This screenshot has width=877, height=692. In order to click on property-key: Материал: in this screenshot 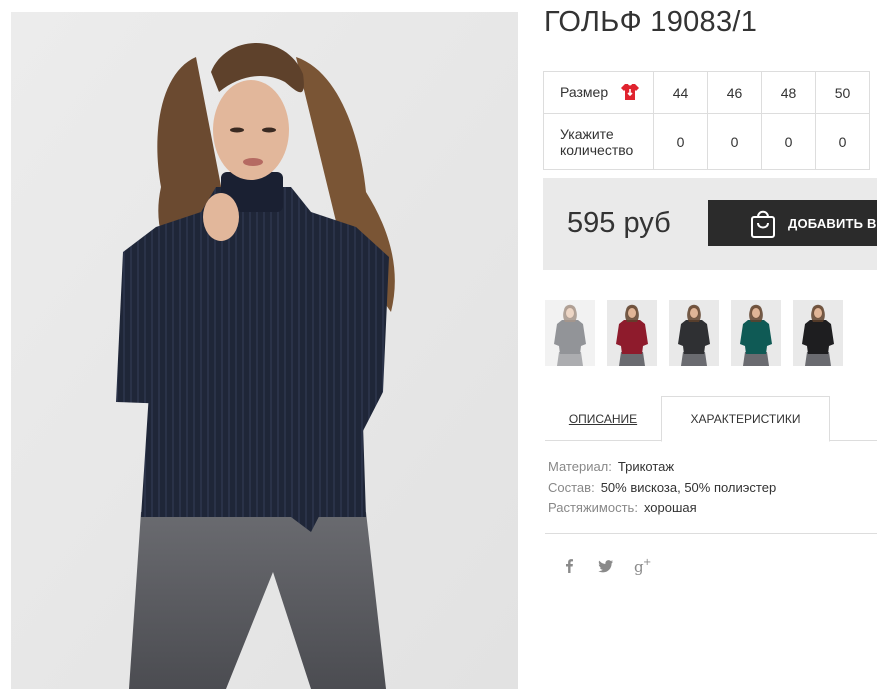, I will do `click(580, 466)`.